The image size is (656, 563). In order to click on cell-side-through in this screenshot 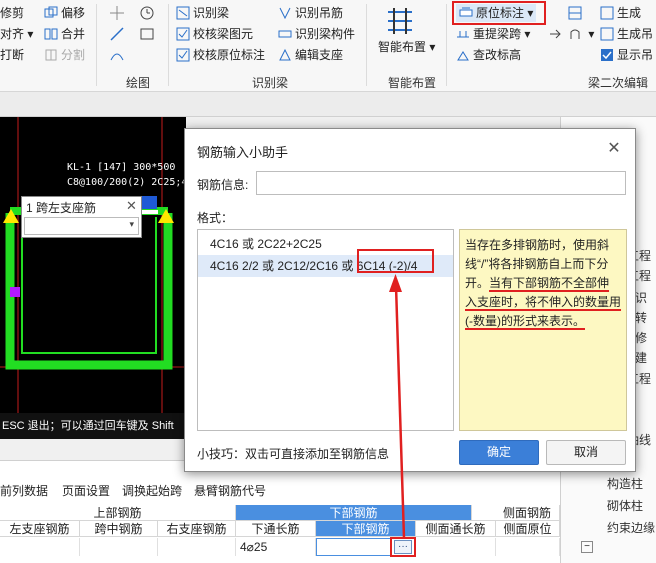, I will do `click(456, 547)`.